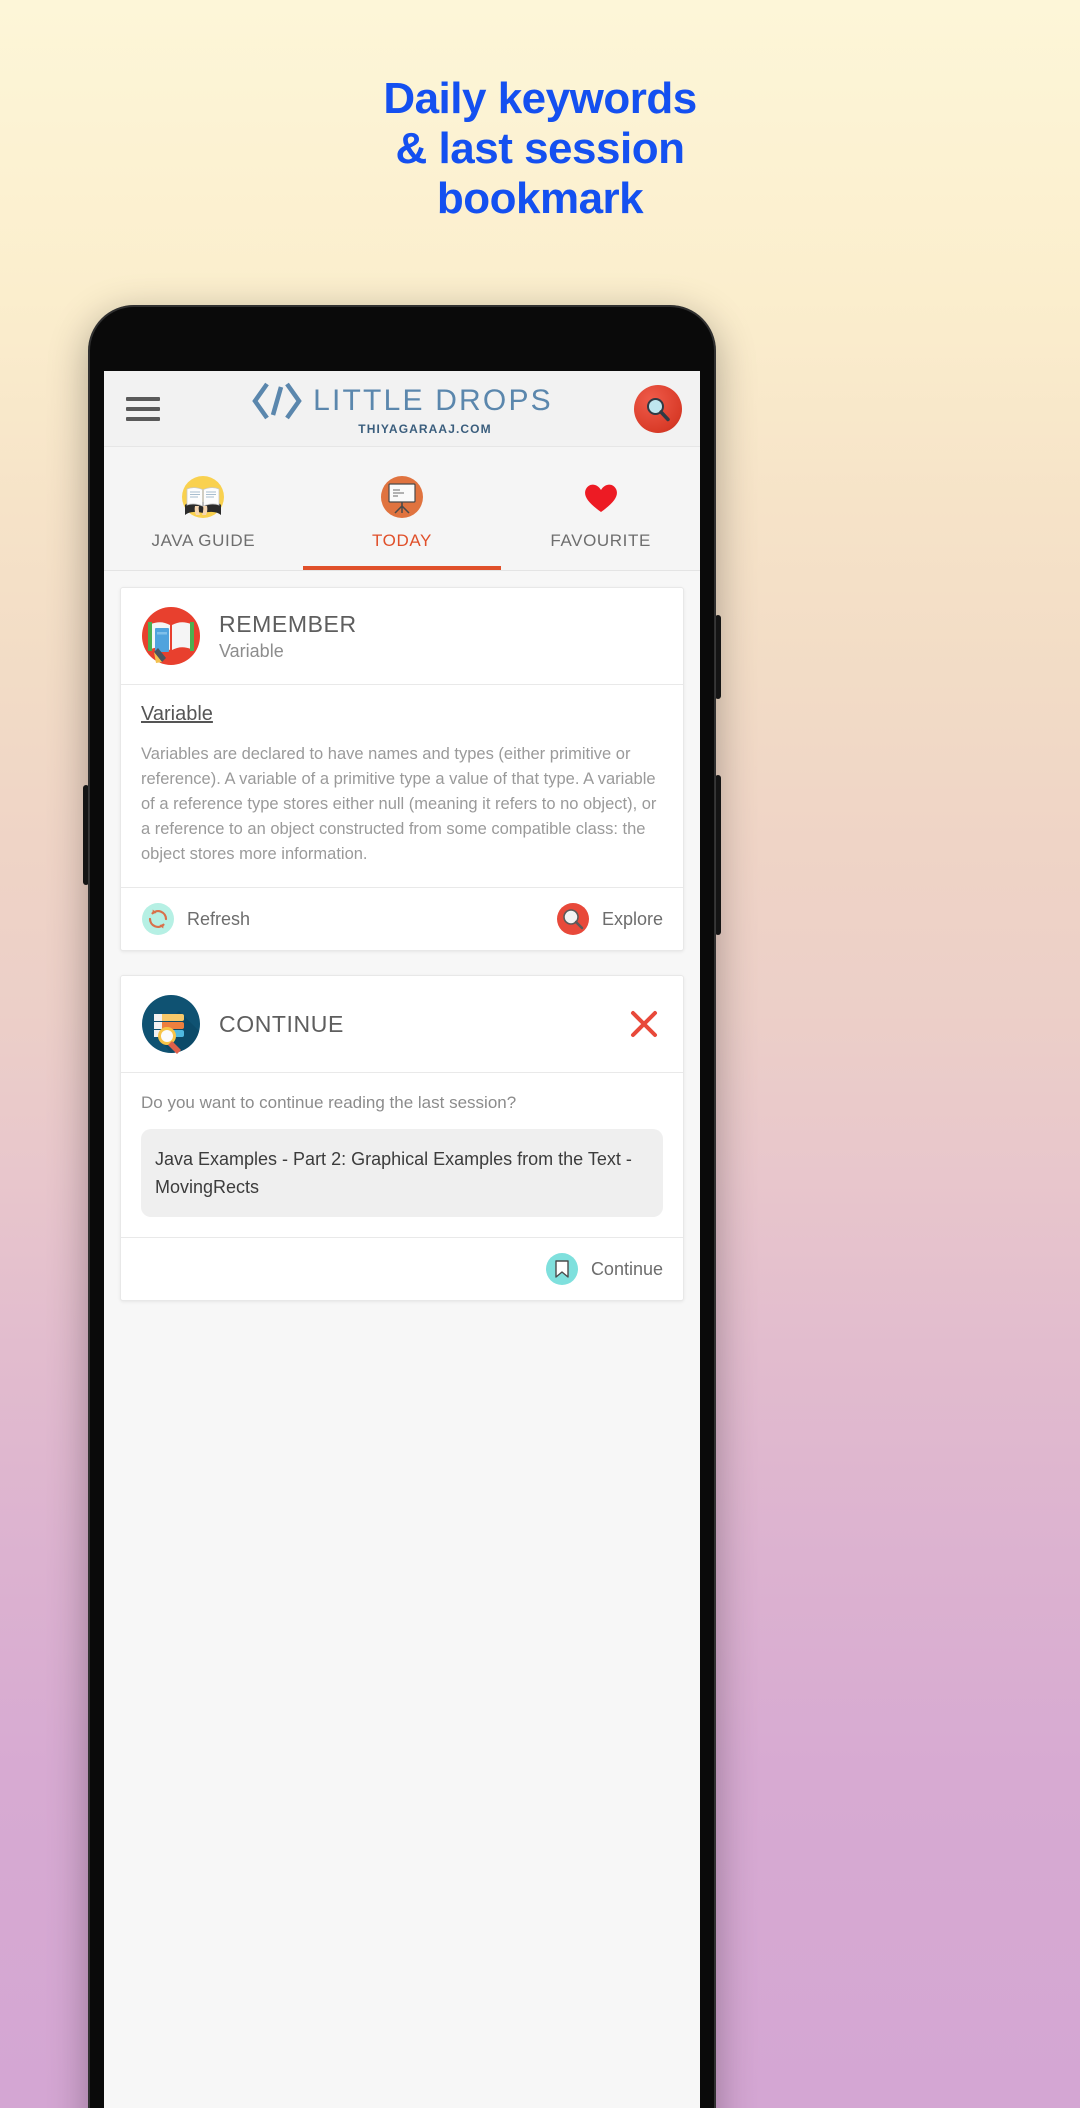 This screenshot has height=2108, width=1080. I want to click on headline-line-1: Daily keywords, so click(540, 98).